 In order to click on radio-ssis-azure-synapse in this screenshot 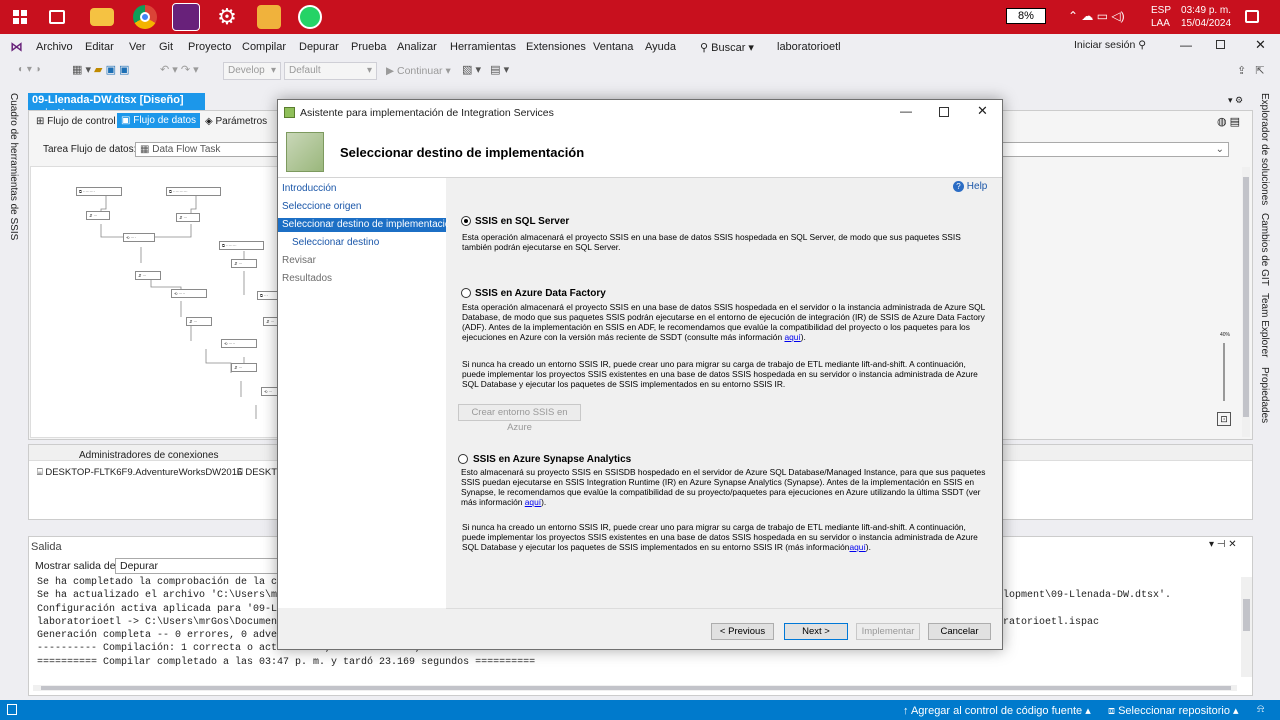, I will do `click(463, 459)`.